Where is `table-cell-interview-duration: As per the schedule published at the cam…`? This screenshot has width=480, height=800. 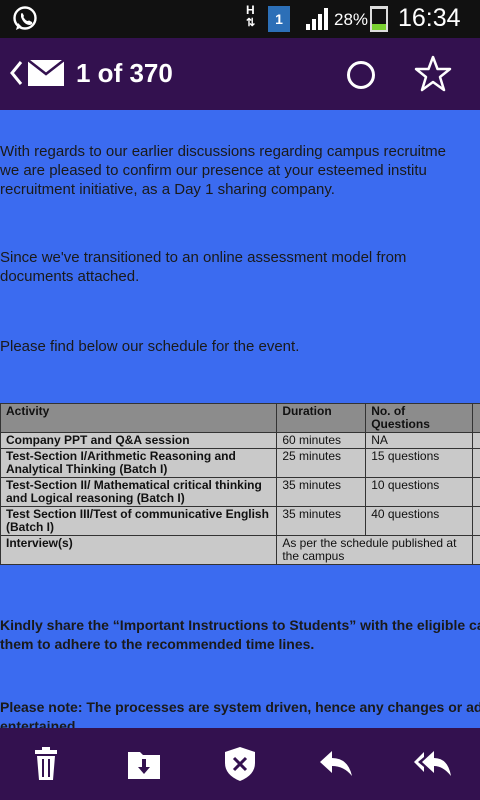
table-cell-interview-duration: As per the schedule published at the cam… is located at coordinates (375, 550).